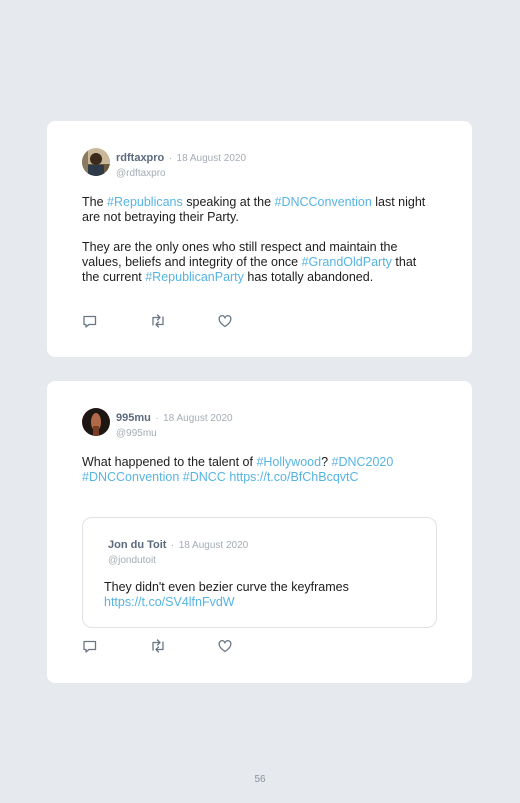 Image resolution: width=520 pixels, height=803 pixels. I want to click on hashtag-link: #DNC2020, so click(363, 462).